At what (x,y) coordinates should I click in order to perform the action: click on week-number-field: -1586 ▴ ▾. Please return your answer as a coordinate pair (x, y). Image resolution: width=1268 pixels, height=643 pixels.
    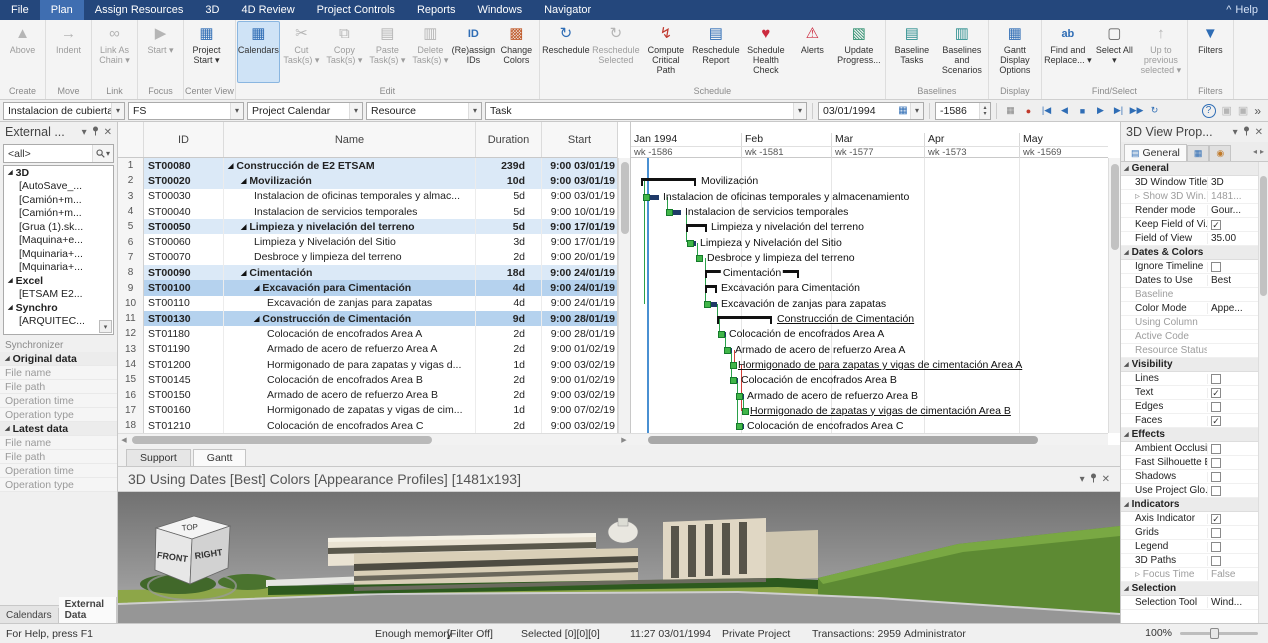
    Looking at the image, I should click on (963, 110).